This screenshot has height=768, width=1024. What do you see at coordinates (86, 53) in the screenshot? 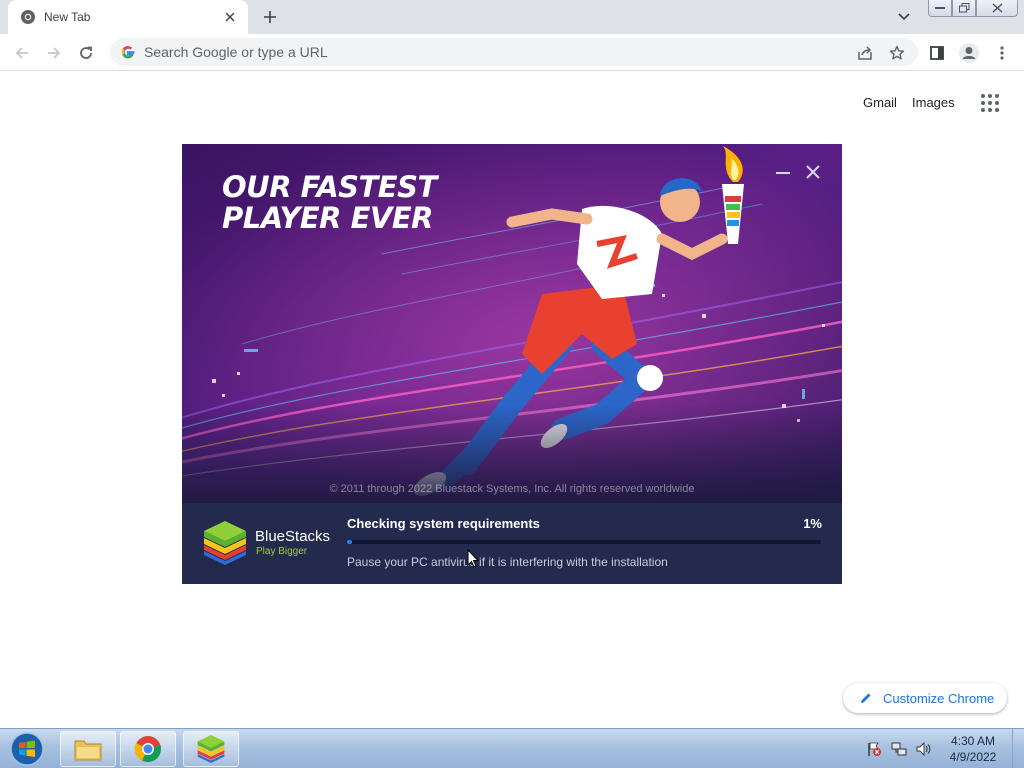
I see `reload-button` at bounding box center [86, 53].